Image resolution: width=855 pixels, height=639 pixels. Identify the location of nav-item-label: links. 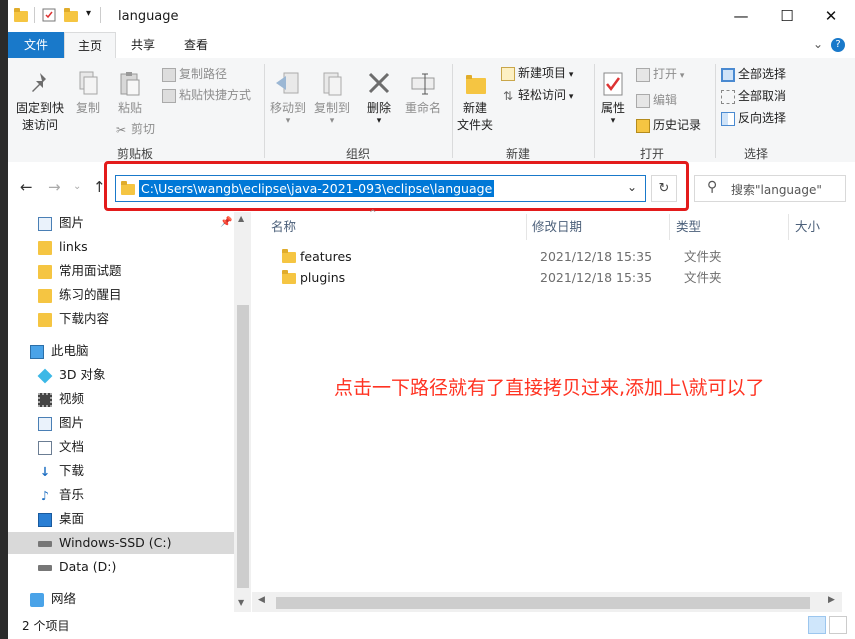
(73, 246).